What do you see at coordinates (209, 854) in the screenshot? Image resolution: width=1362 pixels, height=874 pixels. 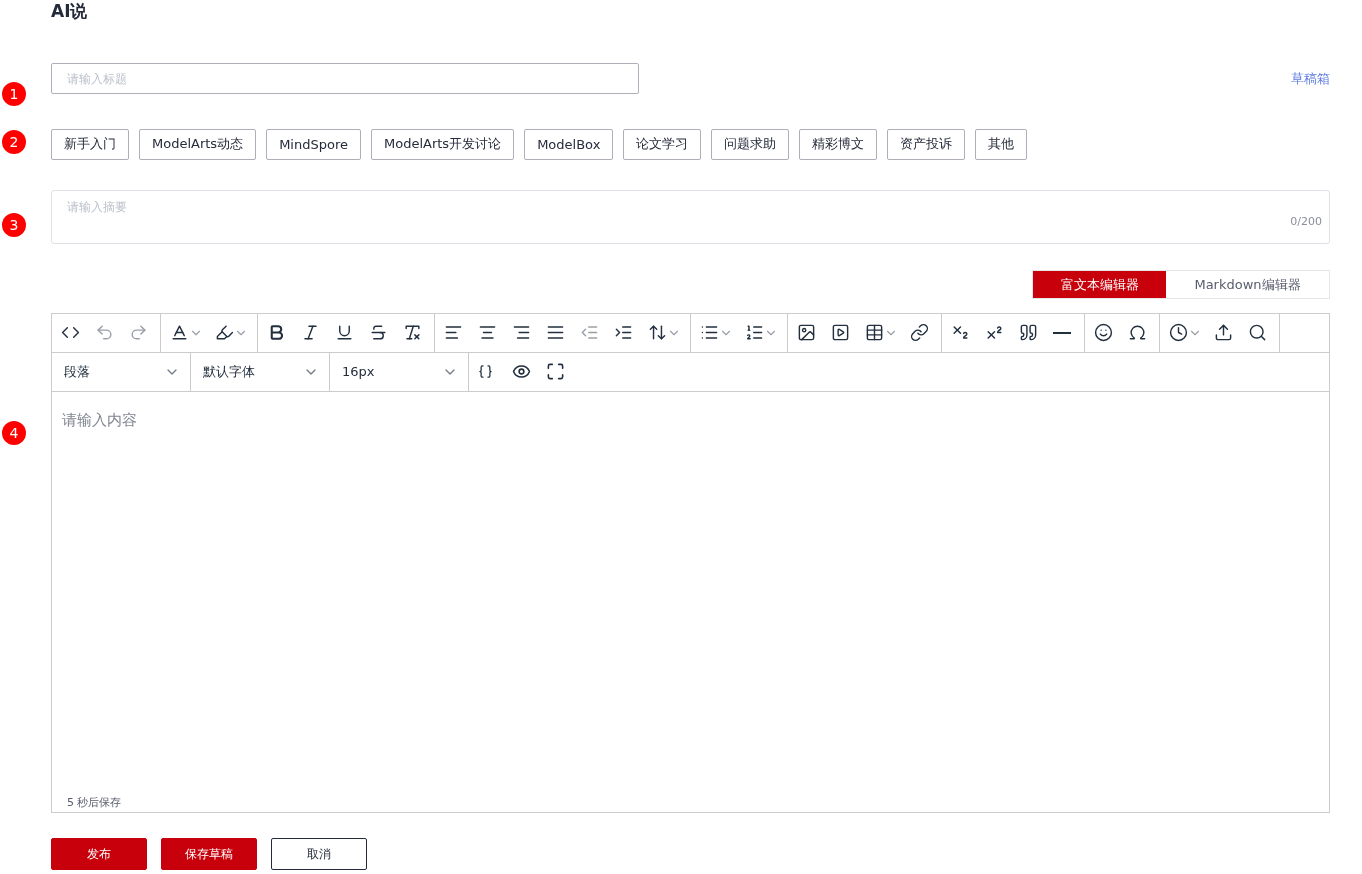 I see `primary-button: 保存草稿` at bounding box center [209, 854].